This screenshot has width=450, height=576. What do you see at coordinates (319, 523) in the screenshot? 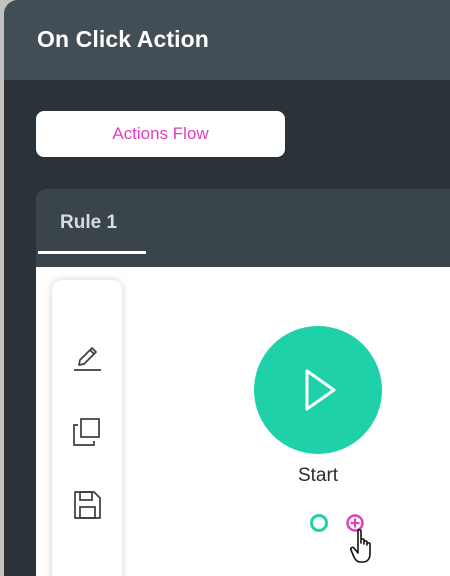
I see `input-connector-icon` at bounding box center [319, 523].